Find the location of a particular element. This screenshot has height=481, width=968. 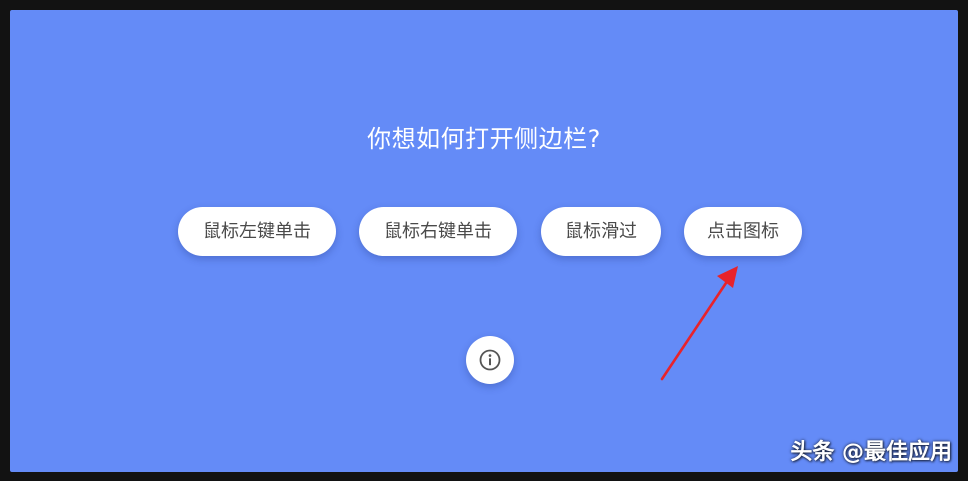

option-right-click-button: 鼠标右键单击 is located at coordinates (438, 231).